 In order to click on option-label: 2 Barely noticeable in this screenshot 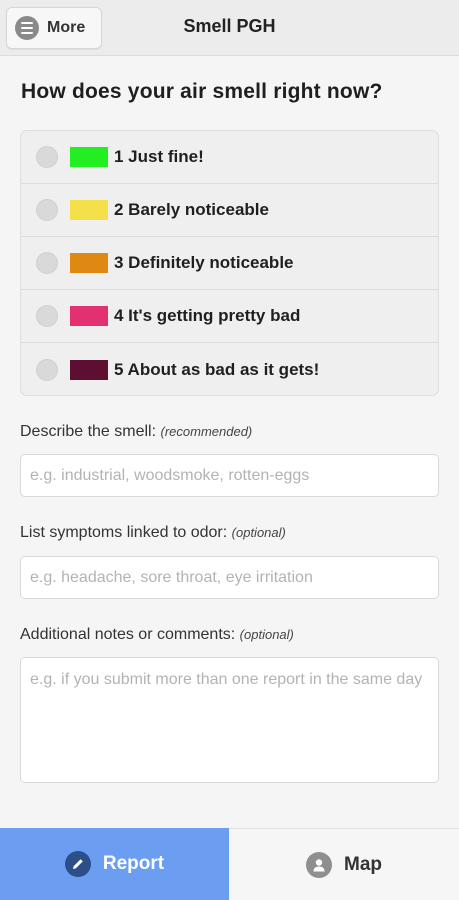, I will do `click(191, 209)`.